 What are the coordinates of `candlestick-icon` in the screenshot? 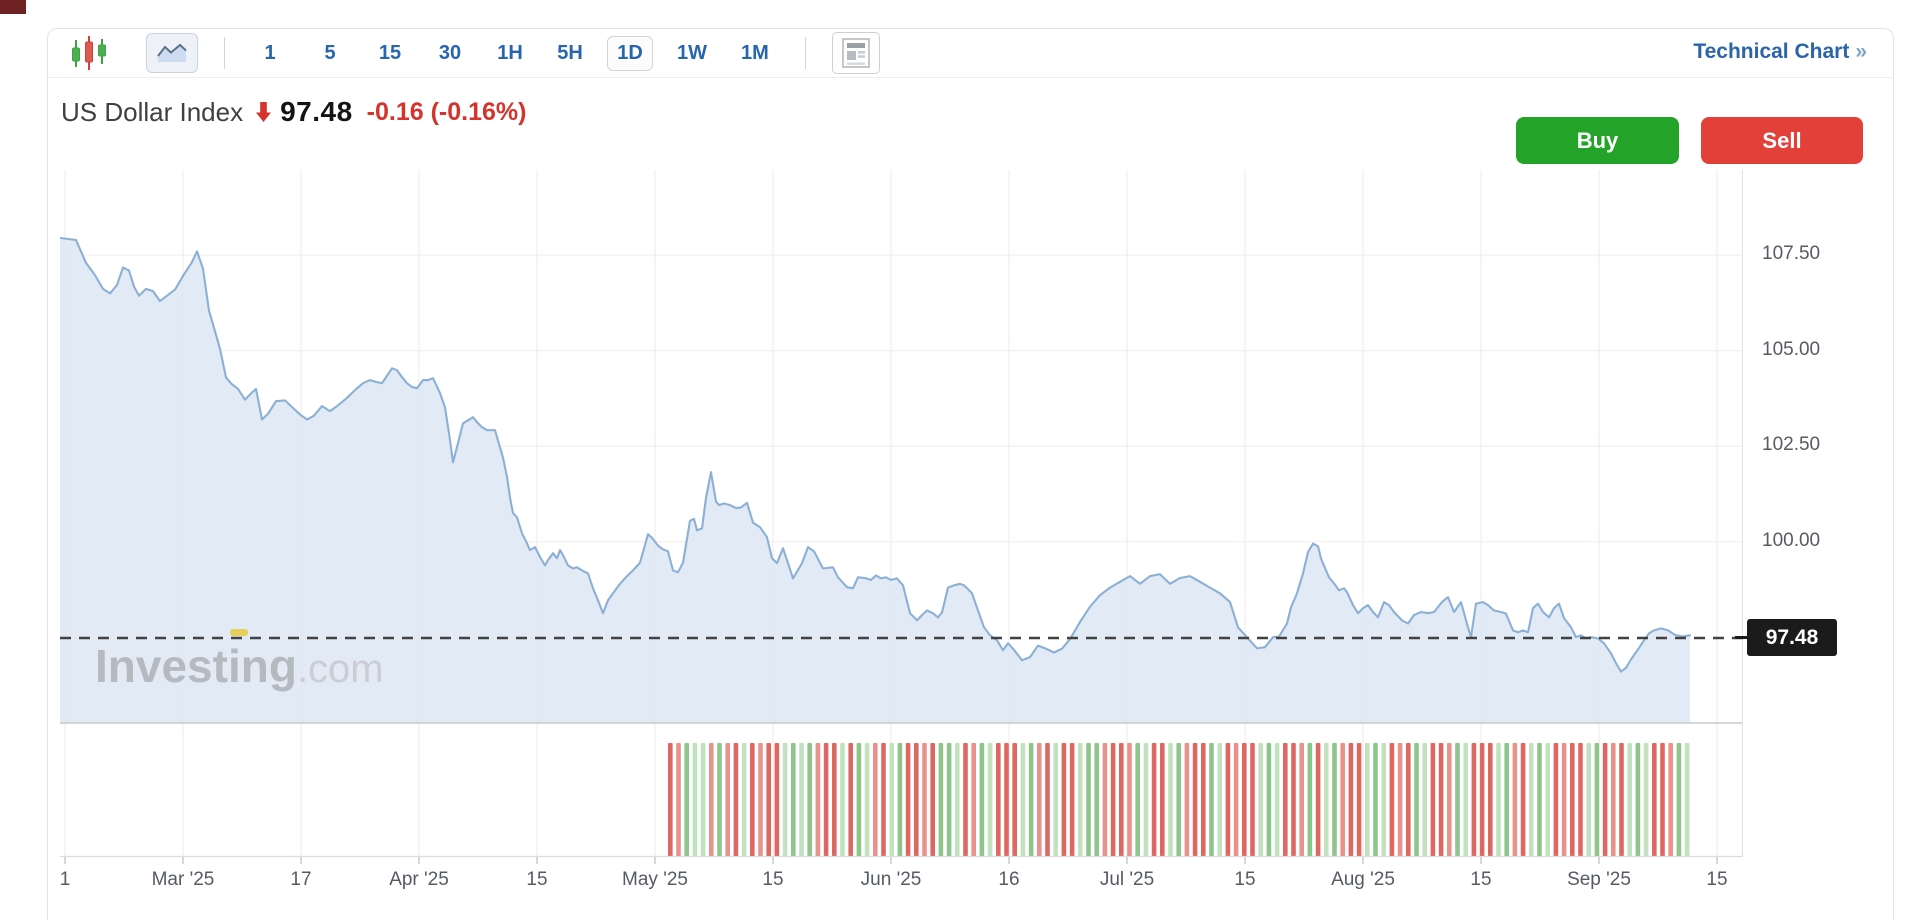 It's located at (89, 53).